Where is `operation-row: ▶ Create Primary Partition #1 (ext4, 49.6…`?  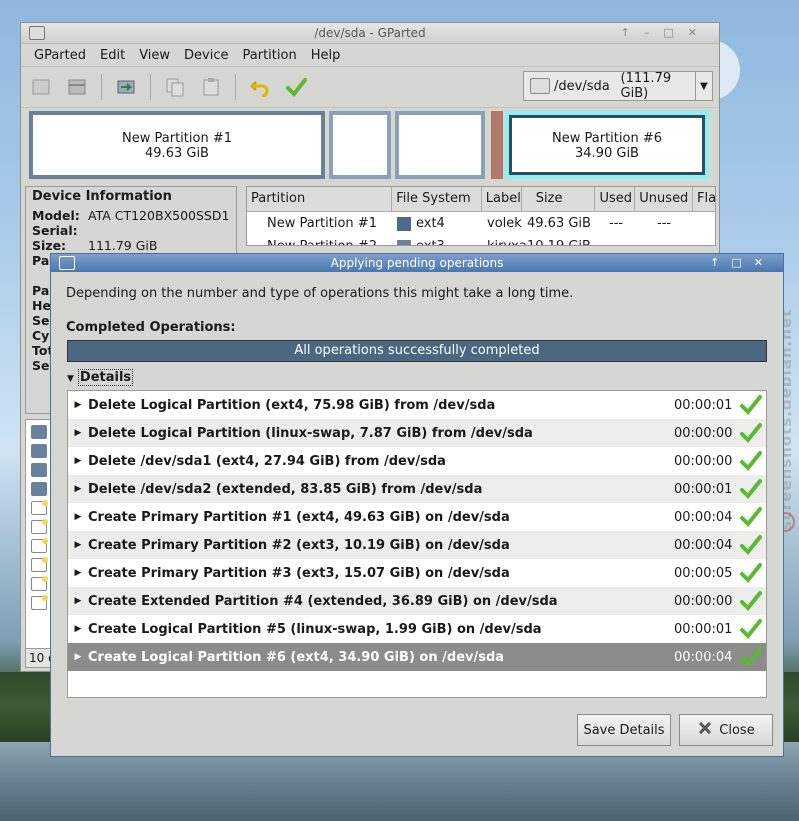
operation-row: ▶ Create Primary Partition #1 (ext4, 49.6… is located at coordinates (417, 517).